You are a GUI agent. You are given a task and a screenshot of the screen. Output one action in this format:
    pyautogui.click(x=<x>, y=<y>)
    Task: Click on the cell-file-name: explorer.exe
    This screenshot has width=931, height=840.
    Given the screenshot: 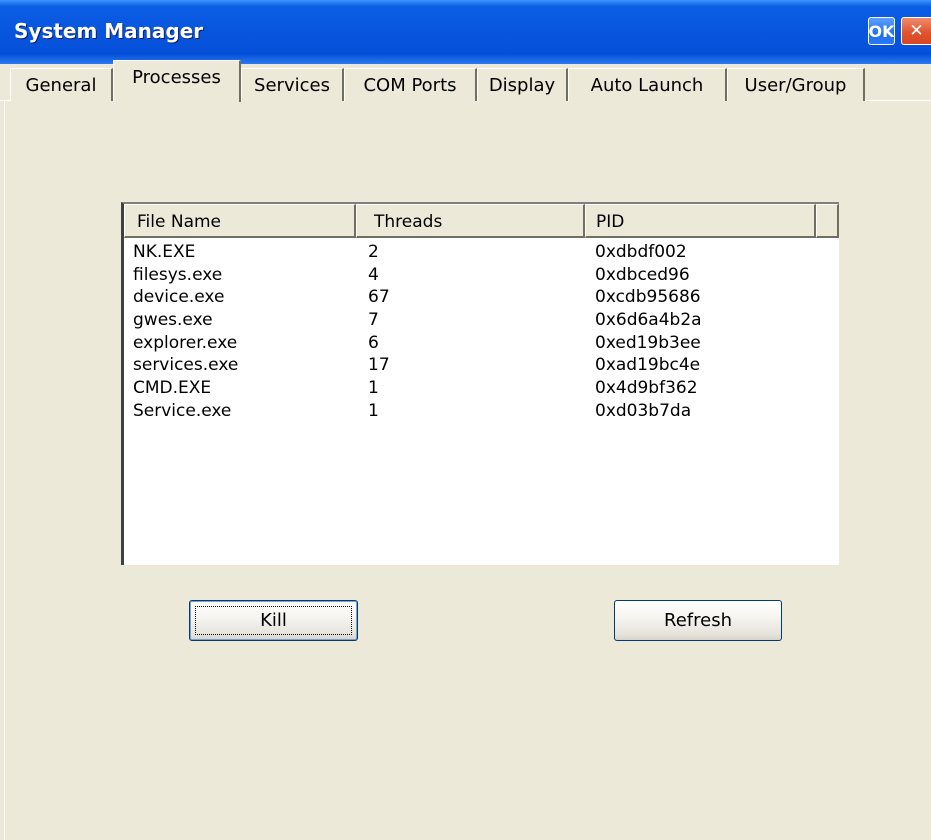 What is the action you would take?
    pyautogui.click(x=185, y=342)
    